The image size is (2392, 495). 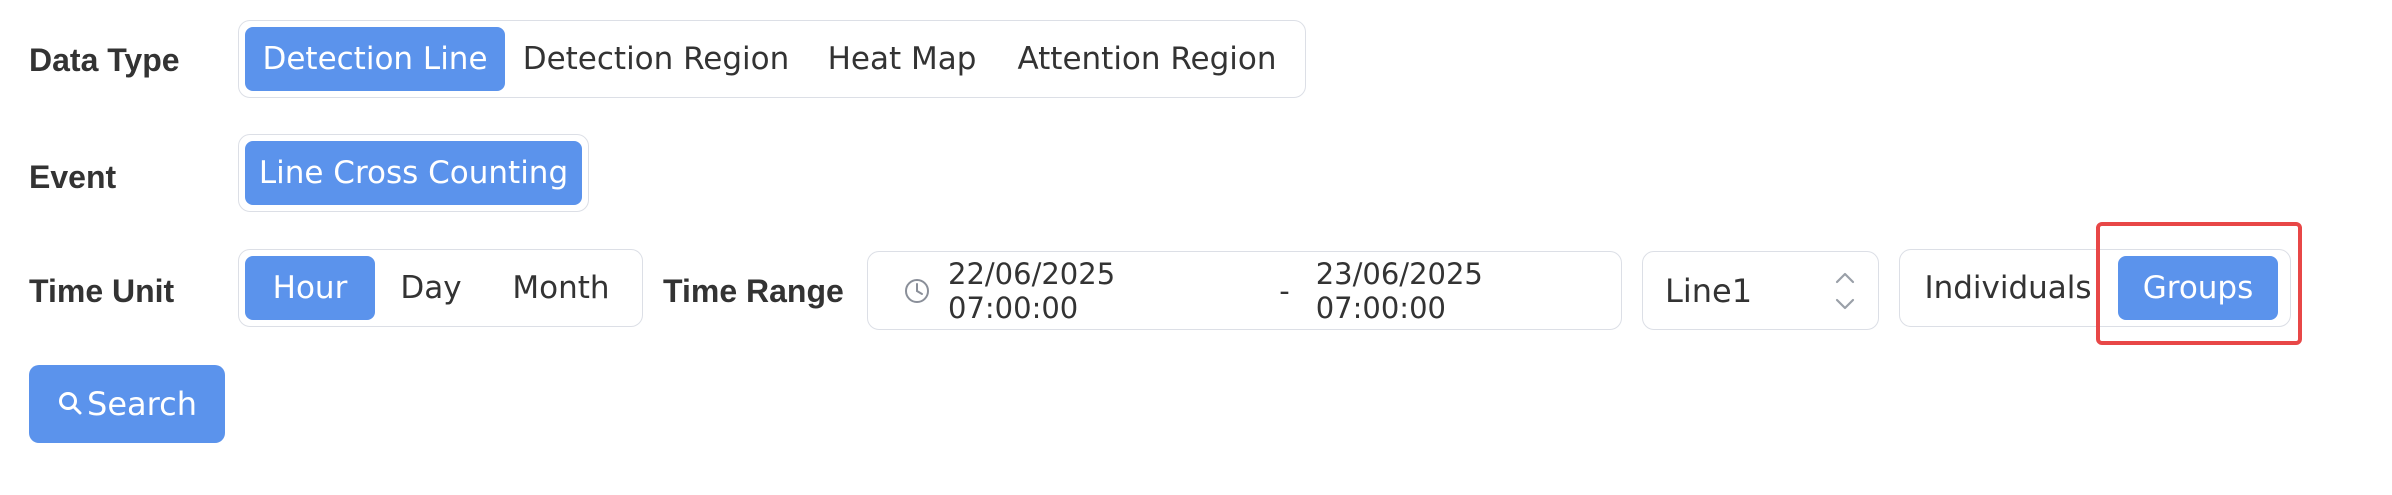 What do you see at coordinates (753, 291) in the screenshot?
I see `time-range-label: Time Range` at bounding box center [753, 291].